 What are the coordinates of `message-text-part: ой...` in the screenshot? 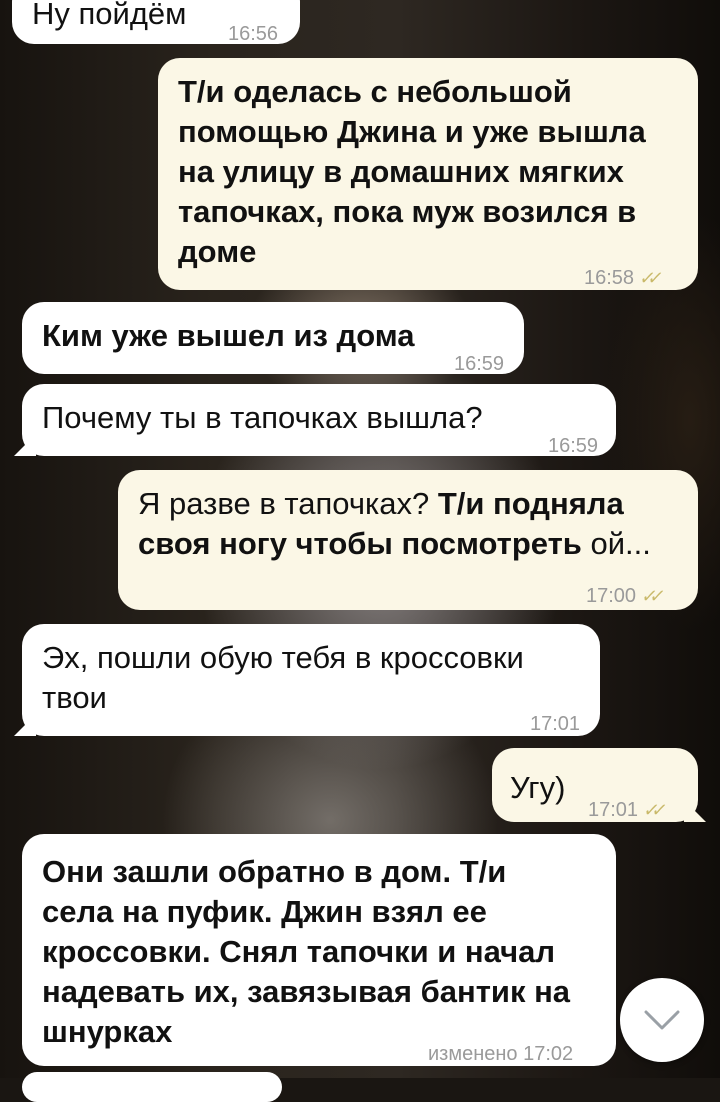 It's located at (616, 543).